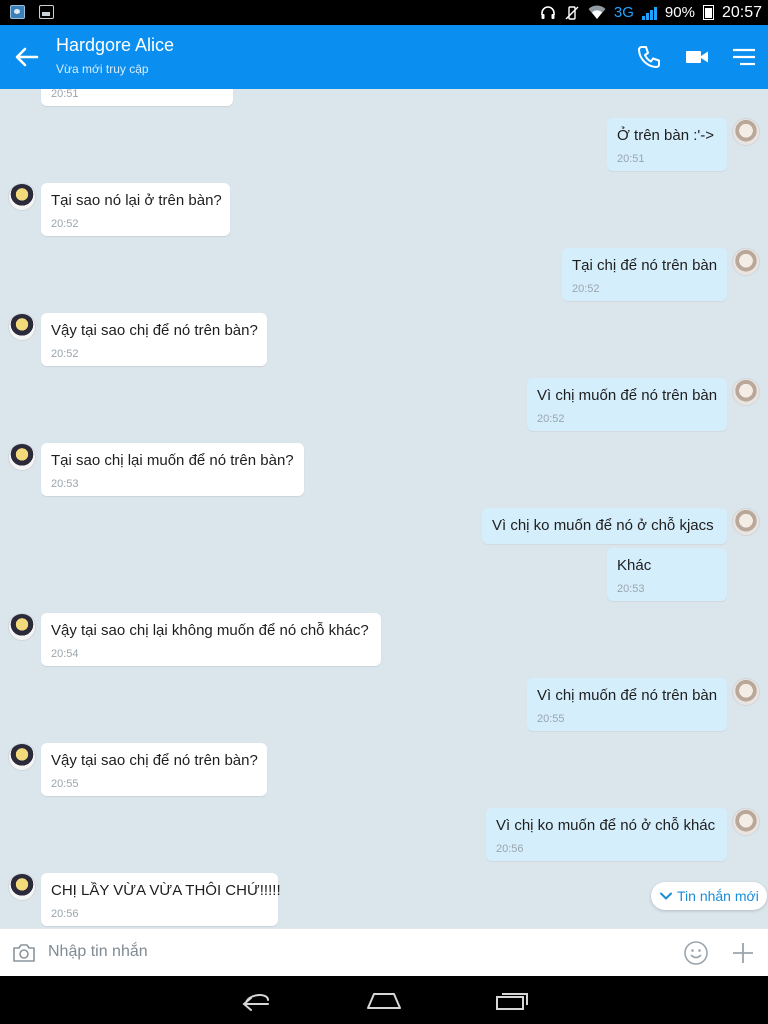 The width and height of the screenshot is (768, 1024). Describe the element at coordinates (696, 953) in the screenshot. I see `emoji-icon` at that location.